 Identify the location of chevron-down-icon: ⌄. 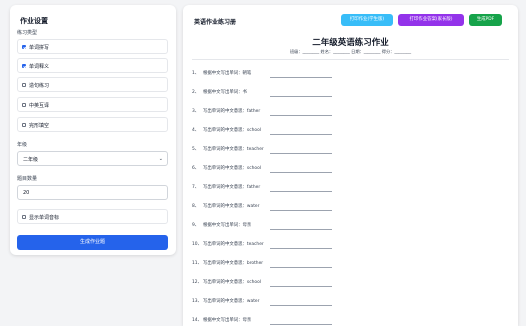
(160, 159).